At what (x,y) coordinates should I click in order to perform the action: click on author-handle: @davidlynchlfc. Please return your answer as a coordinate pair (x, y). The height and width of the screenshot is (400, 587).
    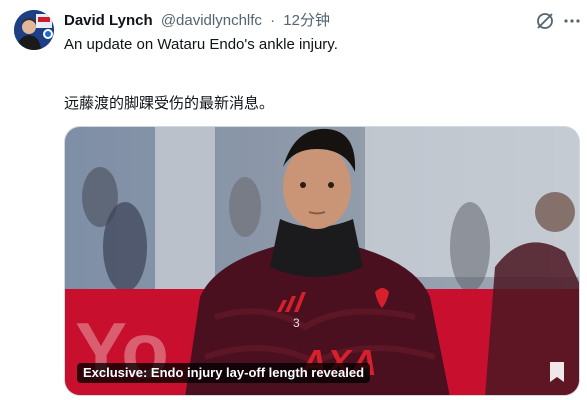
    Looking at the image, I should click on (211, 20).